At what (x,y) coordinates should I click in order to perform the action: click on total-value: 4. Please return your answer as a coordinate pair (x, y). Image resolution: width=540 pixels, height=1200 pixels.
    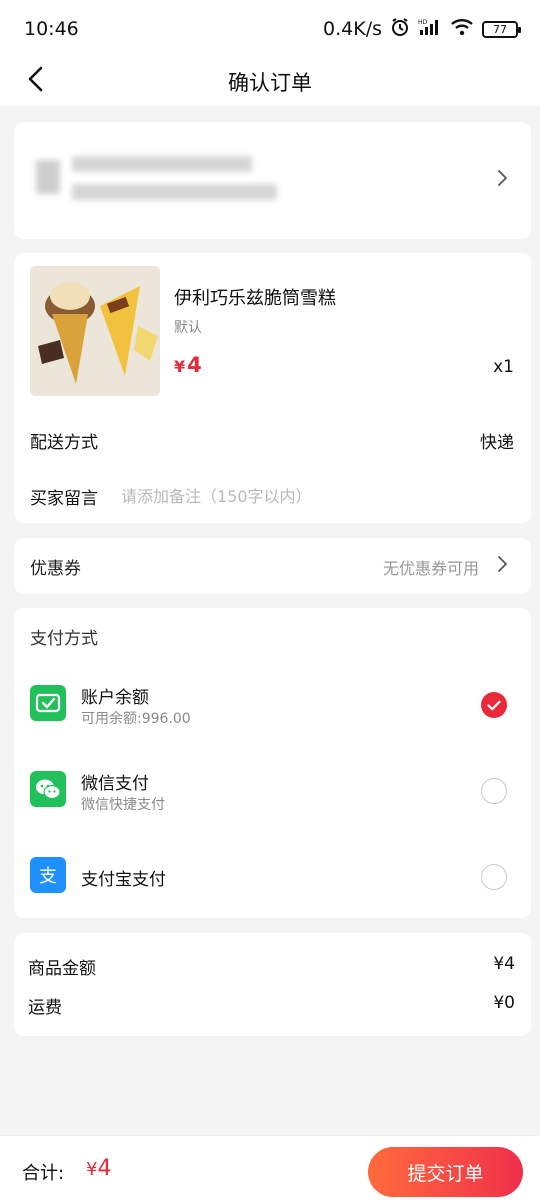
    Looking at the image, I should click on (104, 1168).